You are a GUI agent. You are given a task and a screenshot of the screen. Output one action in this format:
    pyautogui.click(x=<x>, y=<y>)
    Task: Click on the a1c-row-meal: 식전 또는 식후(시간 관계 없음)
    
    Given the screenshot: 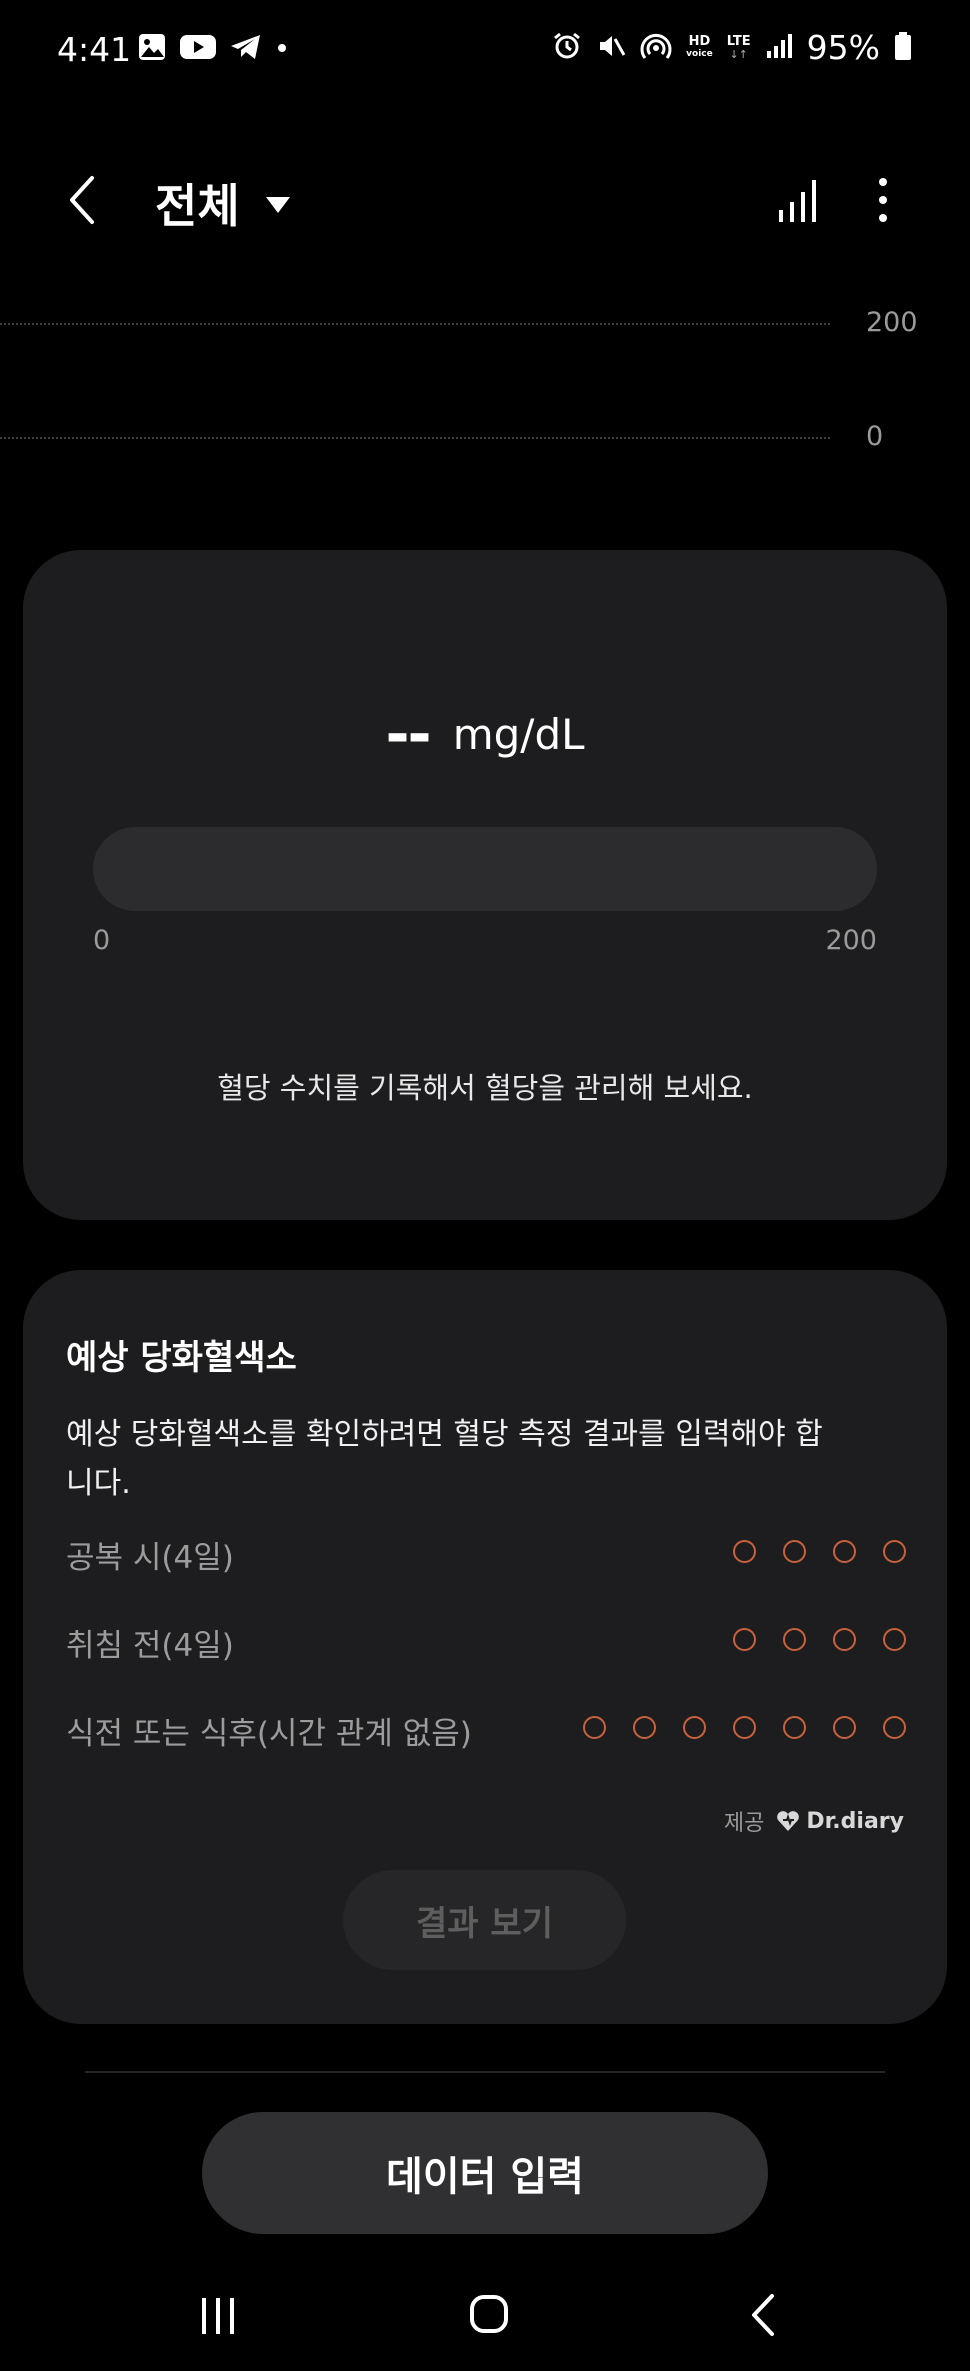 What is the action you would take?
    pyautogui.click(x=486, y=1729)
    